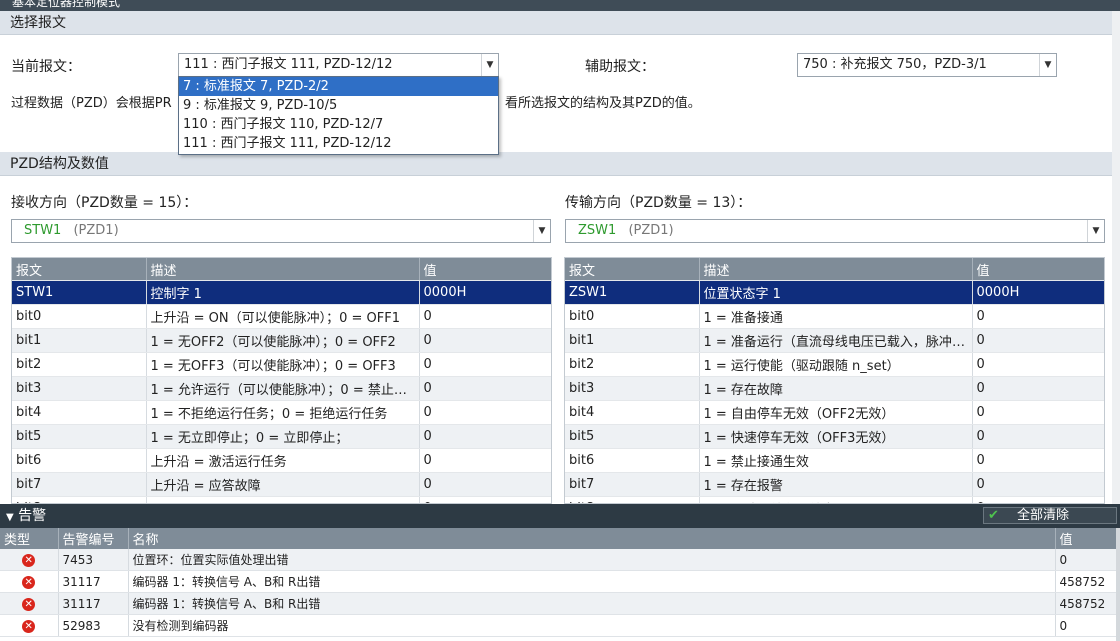 Image resolution: width=1120 pixels, height=641 pixels. What do you see at coordinates (556, 23) in the screenshot?
I see `section-header-telegram: 选择报文` at bounding box center [556, 23].